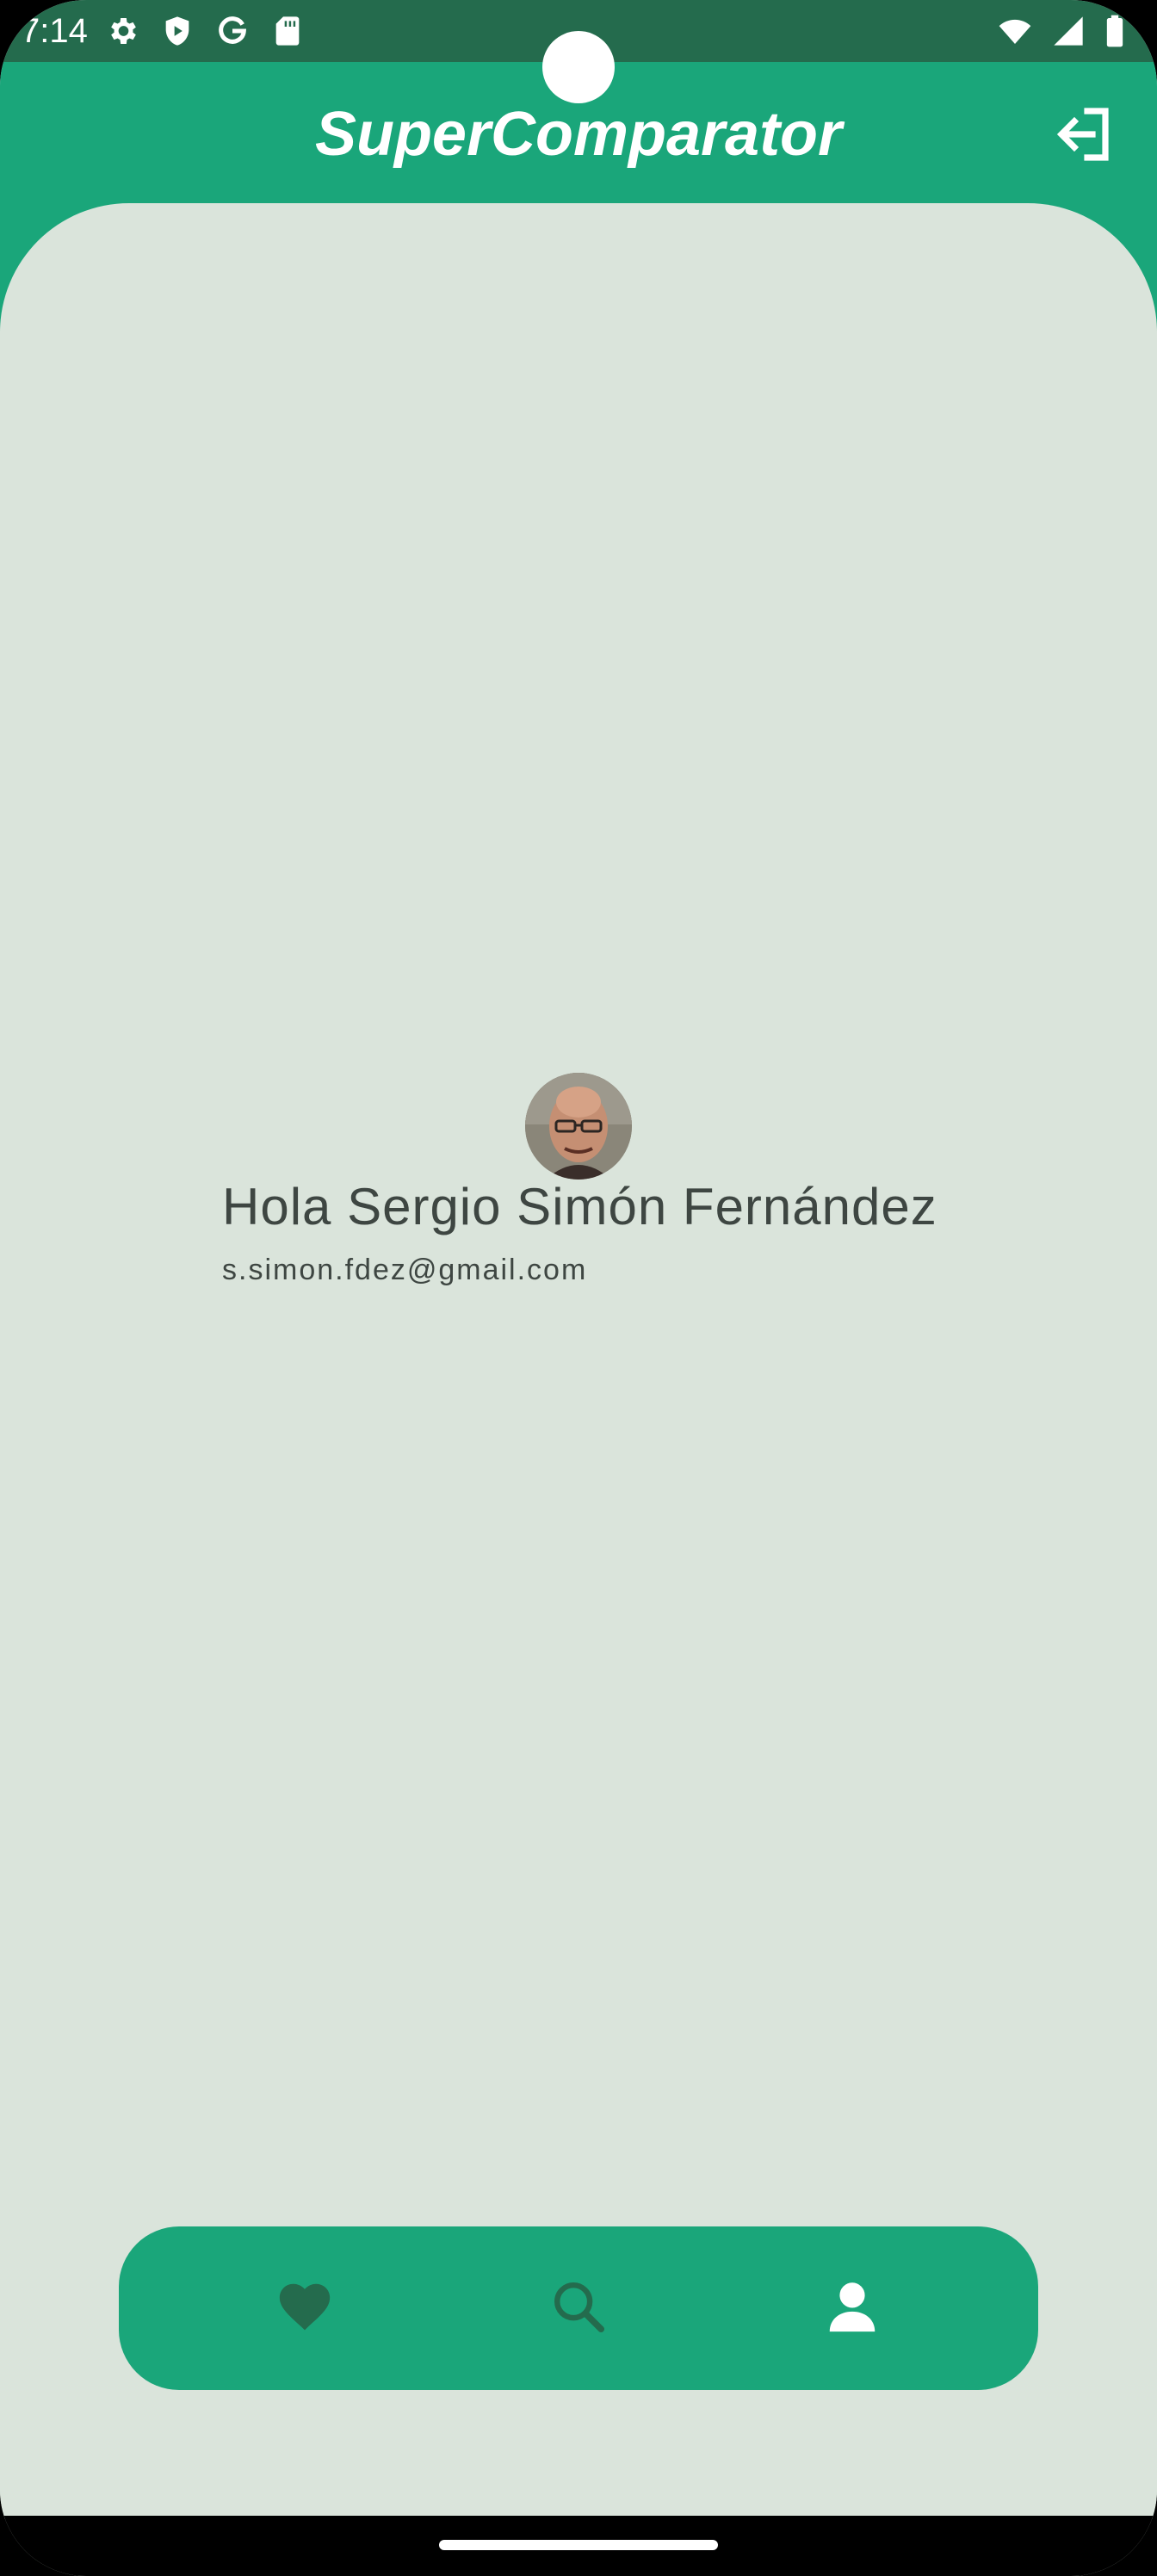  Describe the element at coordinates (123, 31) in the screenshot. I see `settings-icon` at that location.